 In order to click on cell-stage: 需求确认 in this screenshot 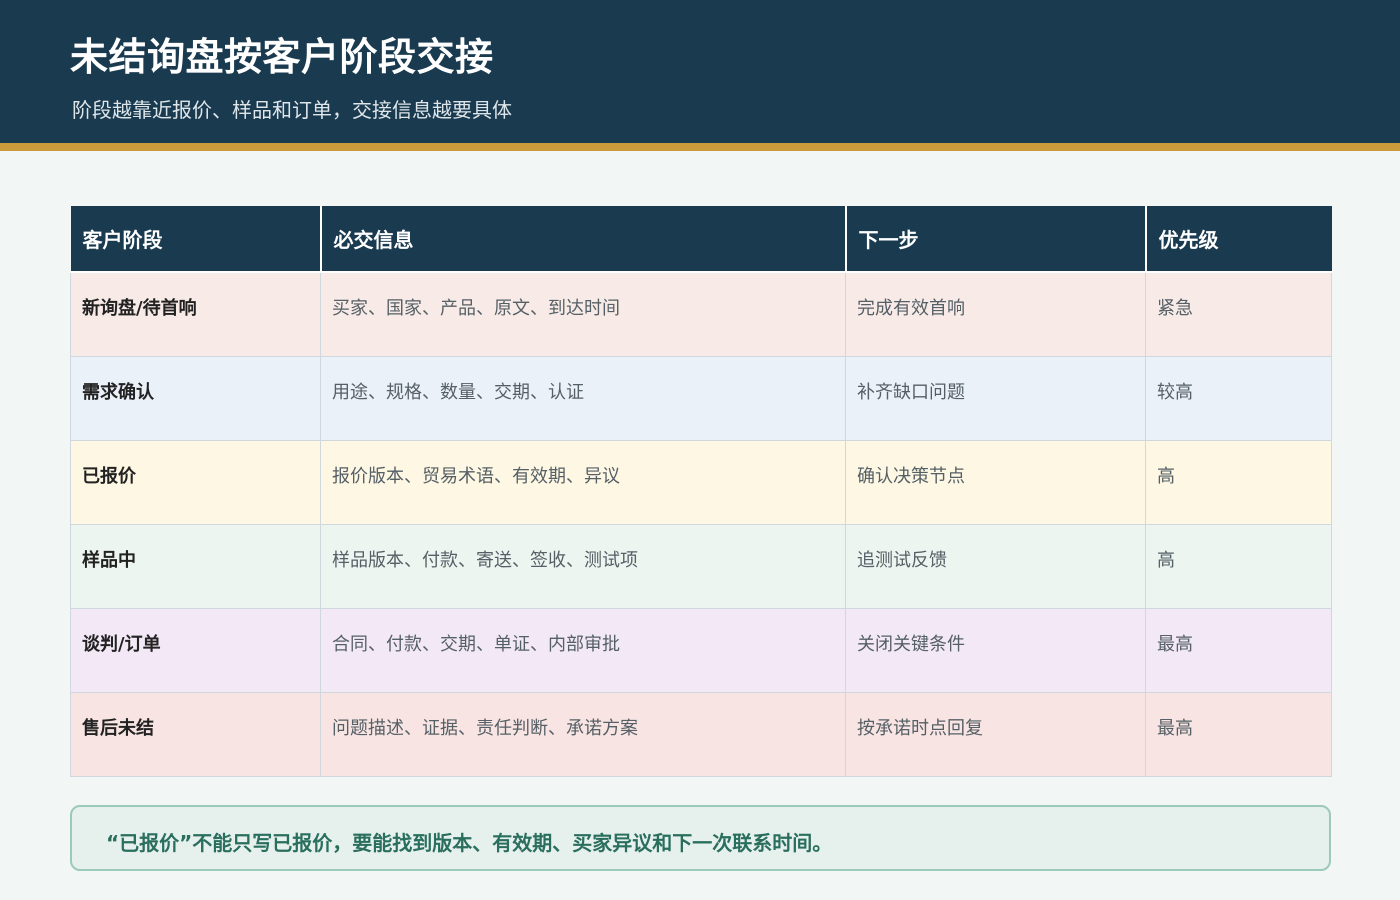, I will do `click(195, 398)`.